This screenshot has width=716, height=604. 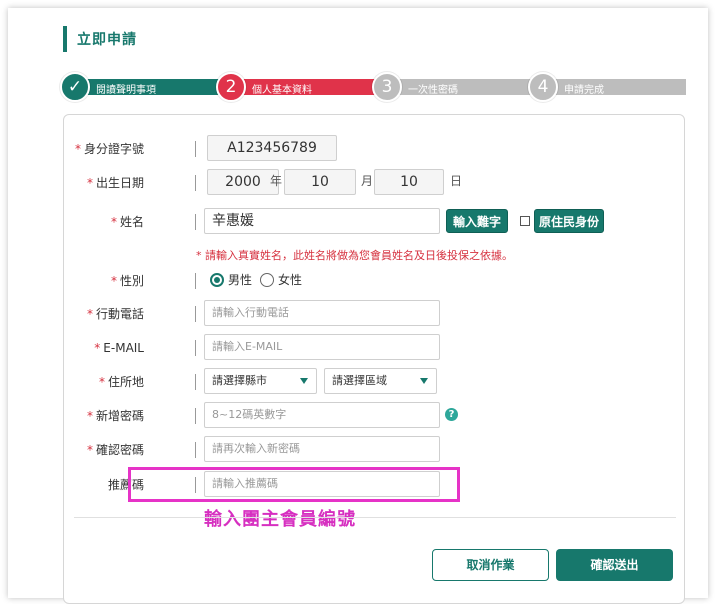 I want to click on row-birth: * 出生日期 2000 年 10 月 10 日, so click(x=374, y=183).